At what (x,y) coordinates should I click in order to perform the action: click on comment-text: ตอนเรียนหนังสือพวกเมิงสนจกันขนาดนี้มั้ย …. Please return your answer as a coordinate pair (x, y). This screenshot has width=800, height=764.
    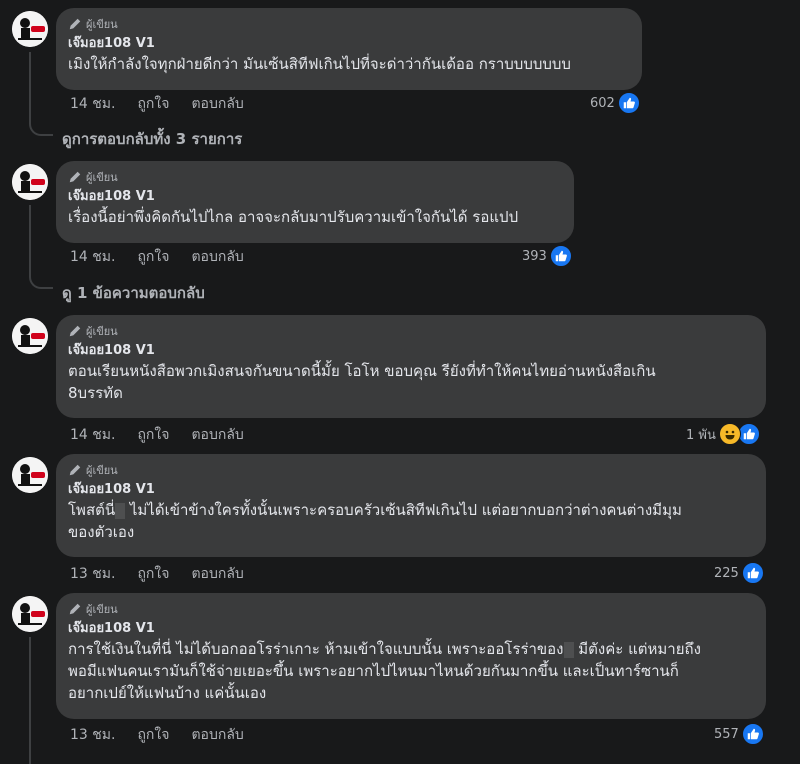
    Looking at the image, I should click on (362, 371).